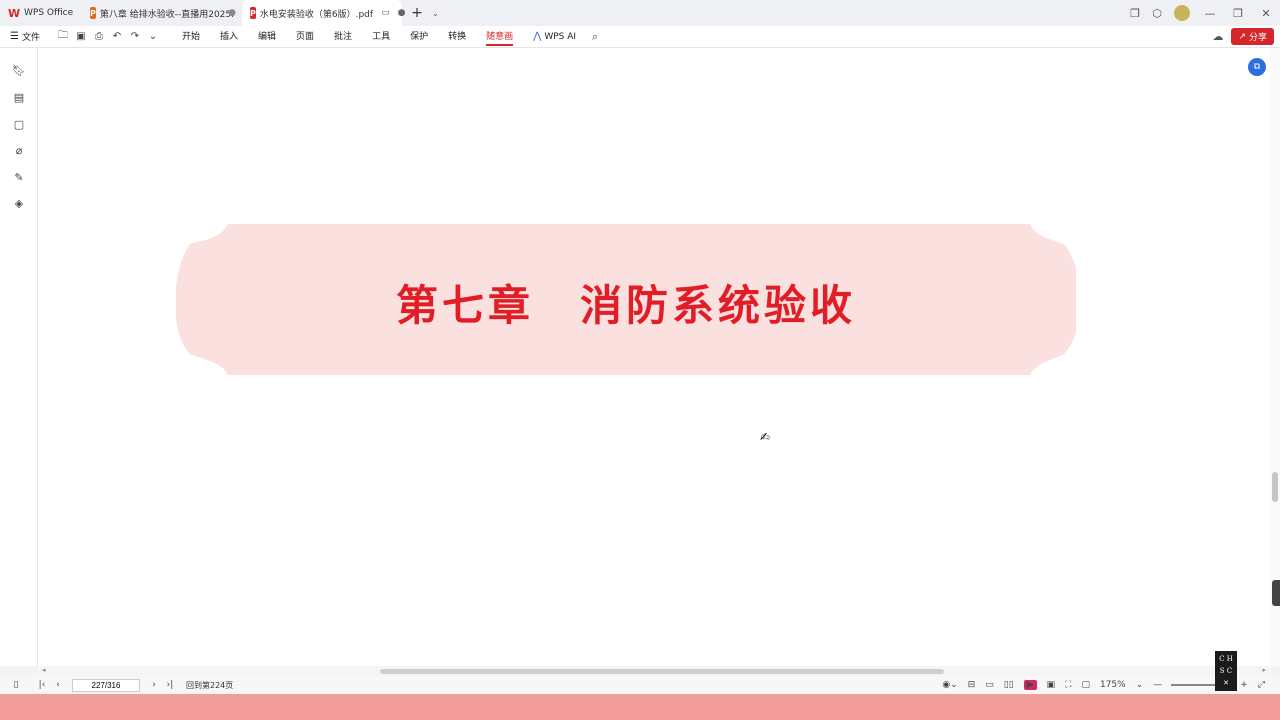  What do you see at coordinates (19, 98) in the screenshot?
I see `thumbnail-icon: ▤` at bounding box center [19, 98].